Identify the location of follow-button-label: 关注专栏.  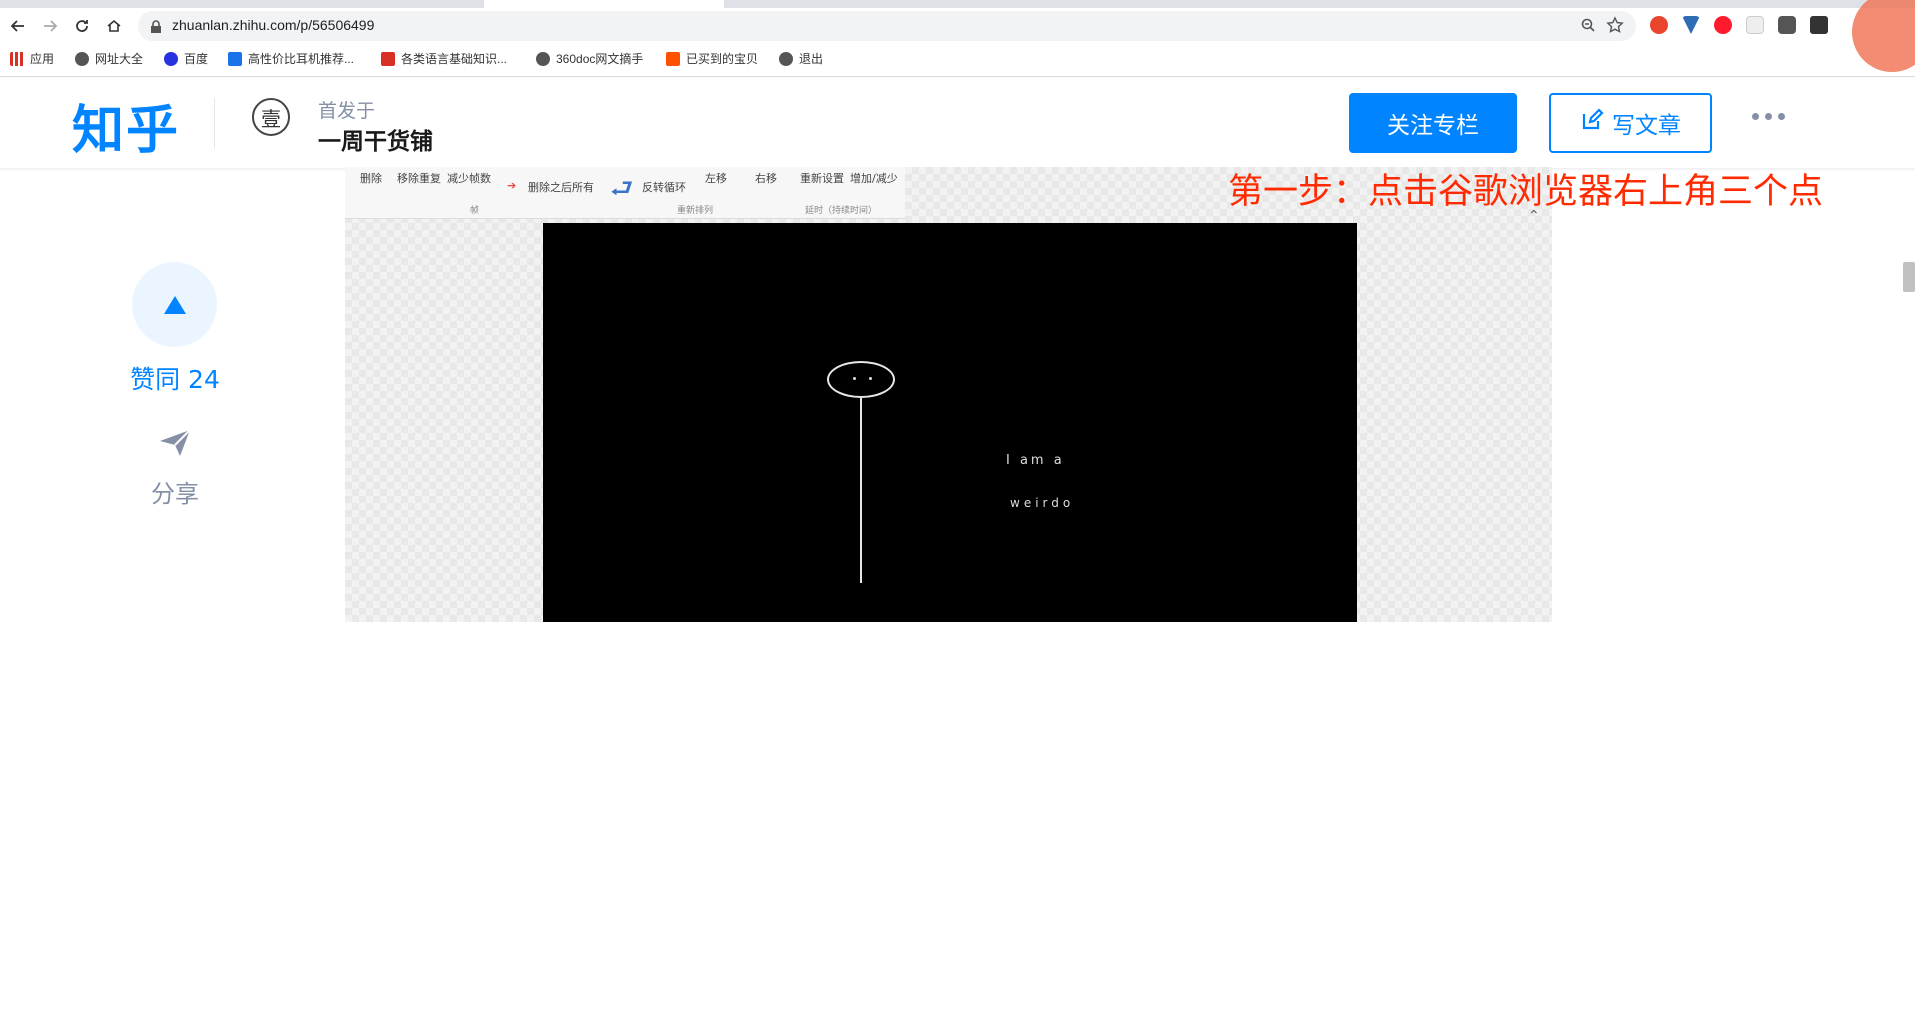
(1433, 126).